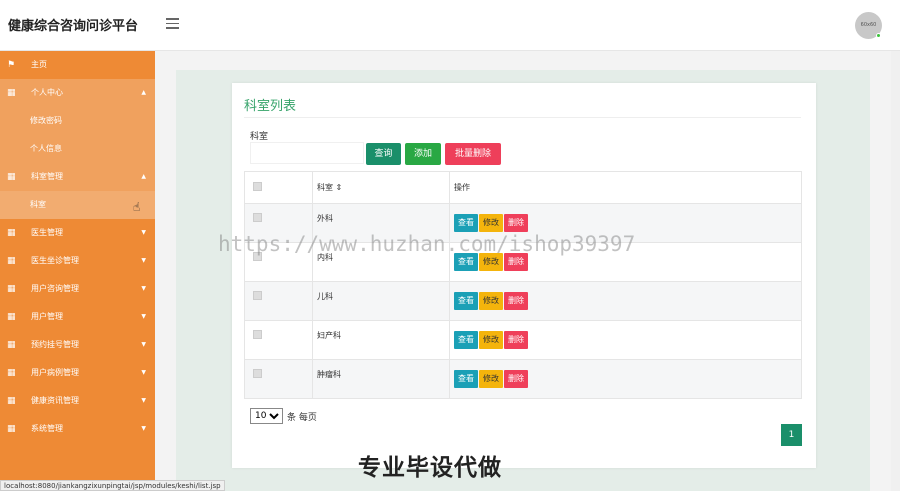 The image size is (900, 491). Describe the element at coordinates (895, 271) in the screenshot. I see `page-scrollbar` at that location.